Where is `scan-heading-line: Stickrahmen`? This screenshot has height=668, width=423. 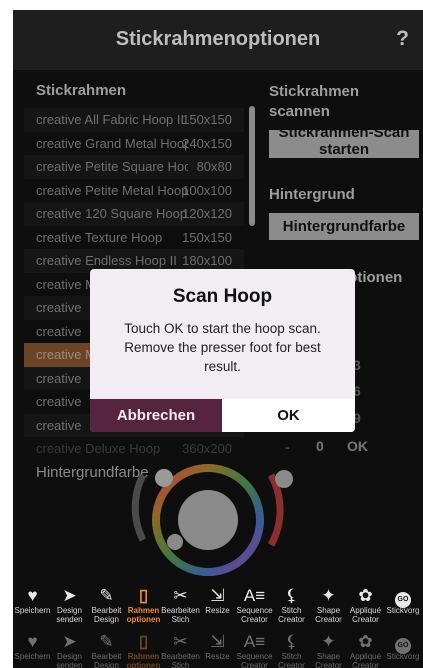
scan-heading-line: Stickrahmen is located at coordinates (314, 91).